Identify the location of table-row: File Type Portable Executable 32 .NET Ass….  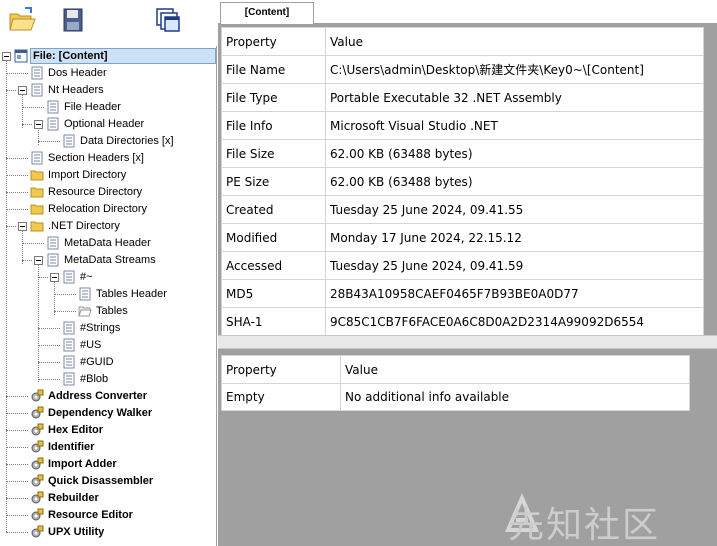
(462, 97).